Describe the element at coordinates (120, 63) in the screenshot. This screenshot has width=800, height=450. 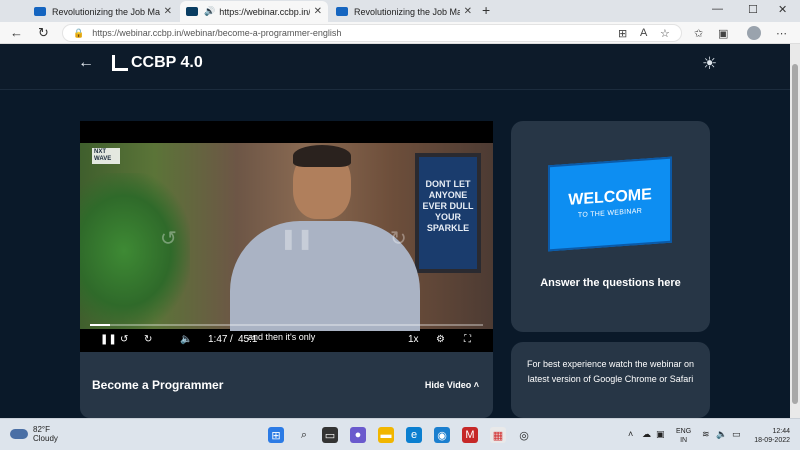
I see `logo-mark-icon` at that location.